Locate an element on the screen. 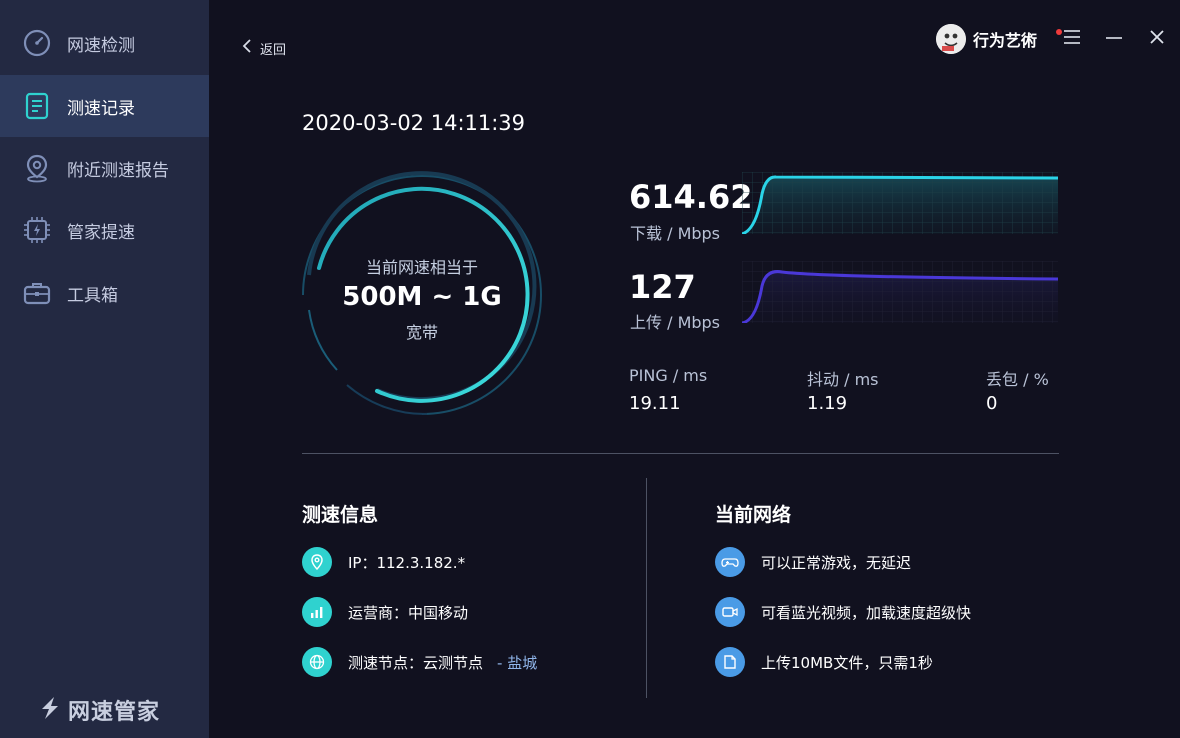  menu-button is located at coordinates (1072, 39).